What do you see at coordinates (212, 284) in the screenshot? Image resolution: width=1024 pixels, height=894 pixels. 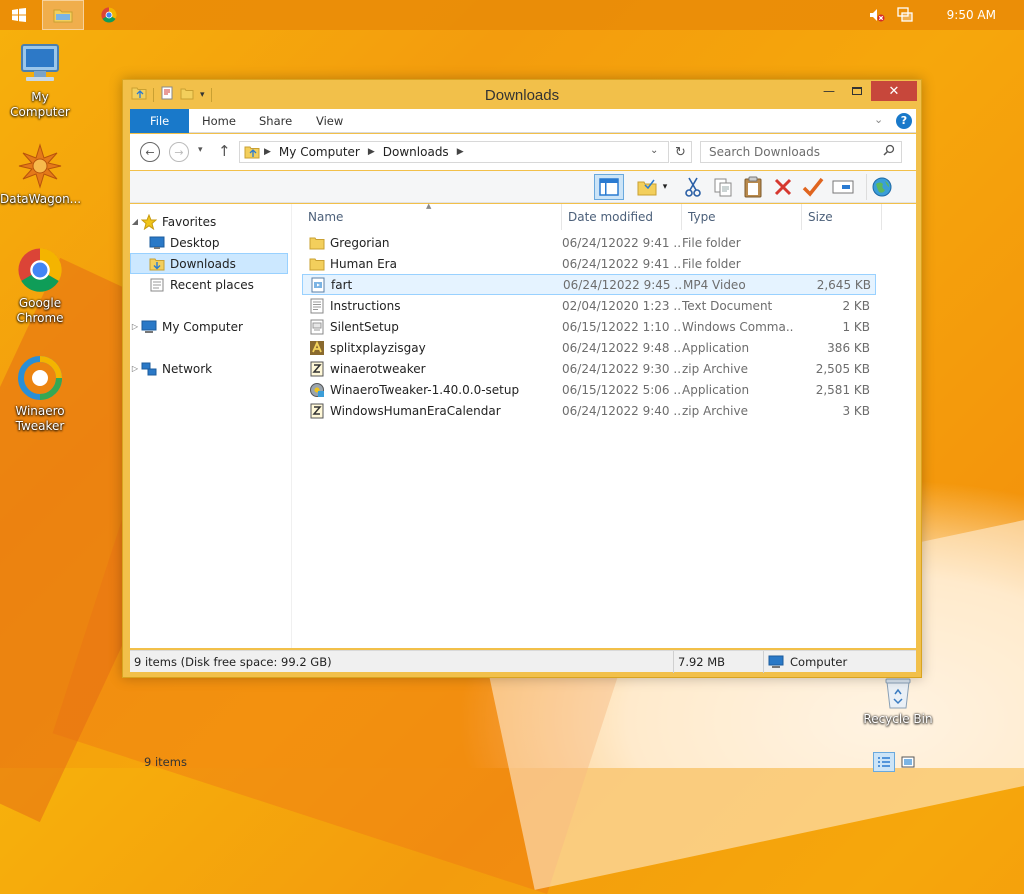 I see `nav-label: Recent places` at bounding box center [212, 284].